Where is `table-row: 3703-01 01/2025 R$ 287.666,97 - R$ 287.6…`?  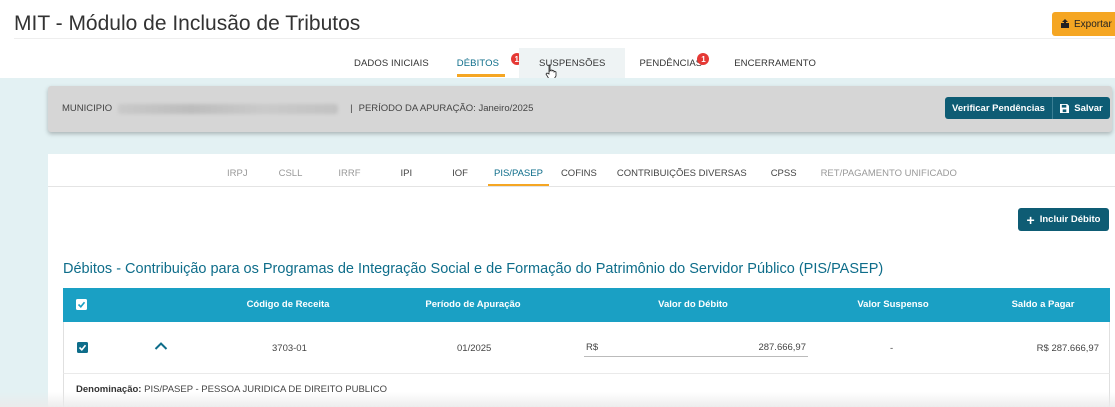 table-row: 3703-01 01/2025 R$ 287.666,97 - R$ 287.6… is located at coordinates (586, 348).